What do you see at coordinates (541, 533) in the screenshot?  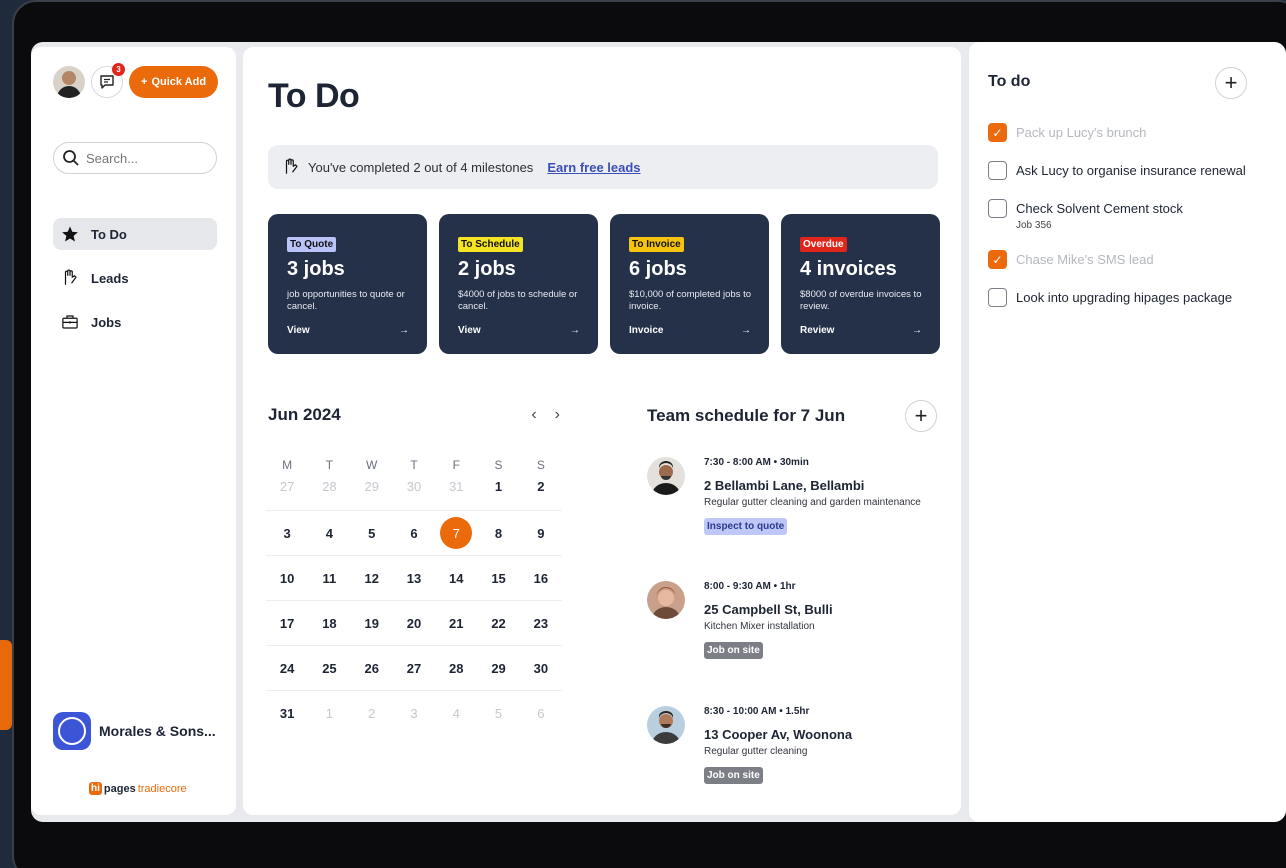 I see `calendar-day: 9` at bounding box center [541, 533].